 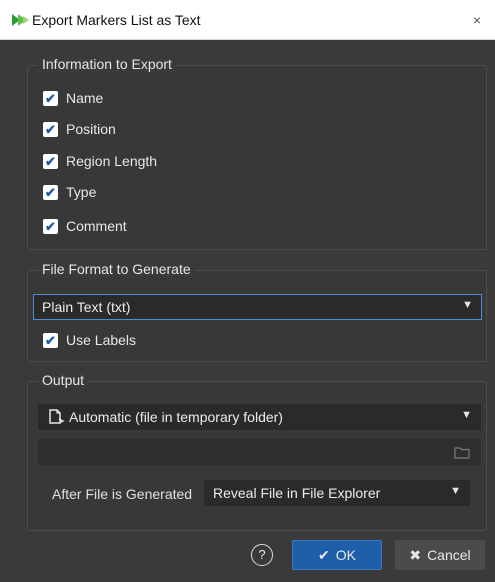 I want to click on use-labels-checkbox-row: ✔ Use Labels, so click(x=89, y=340).